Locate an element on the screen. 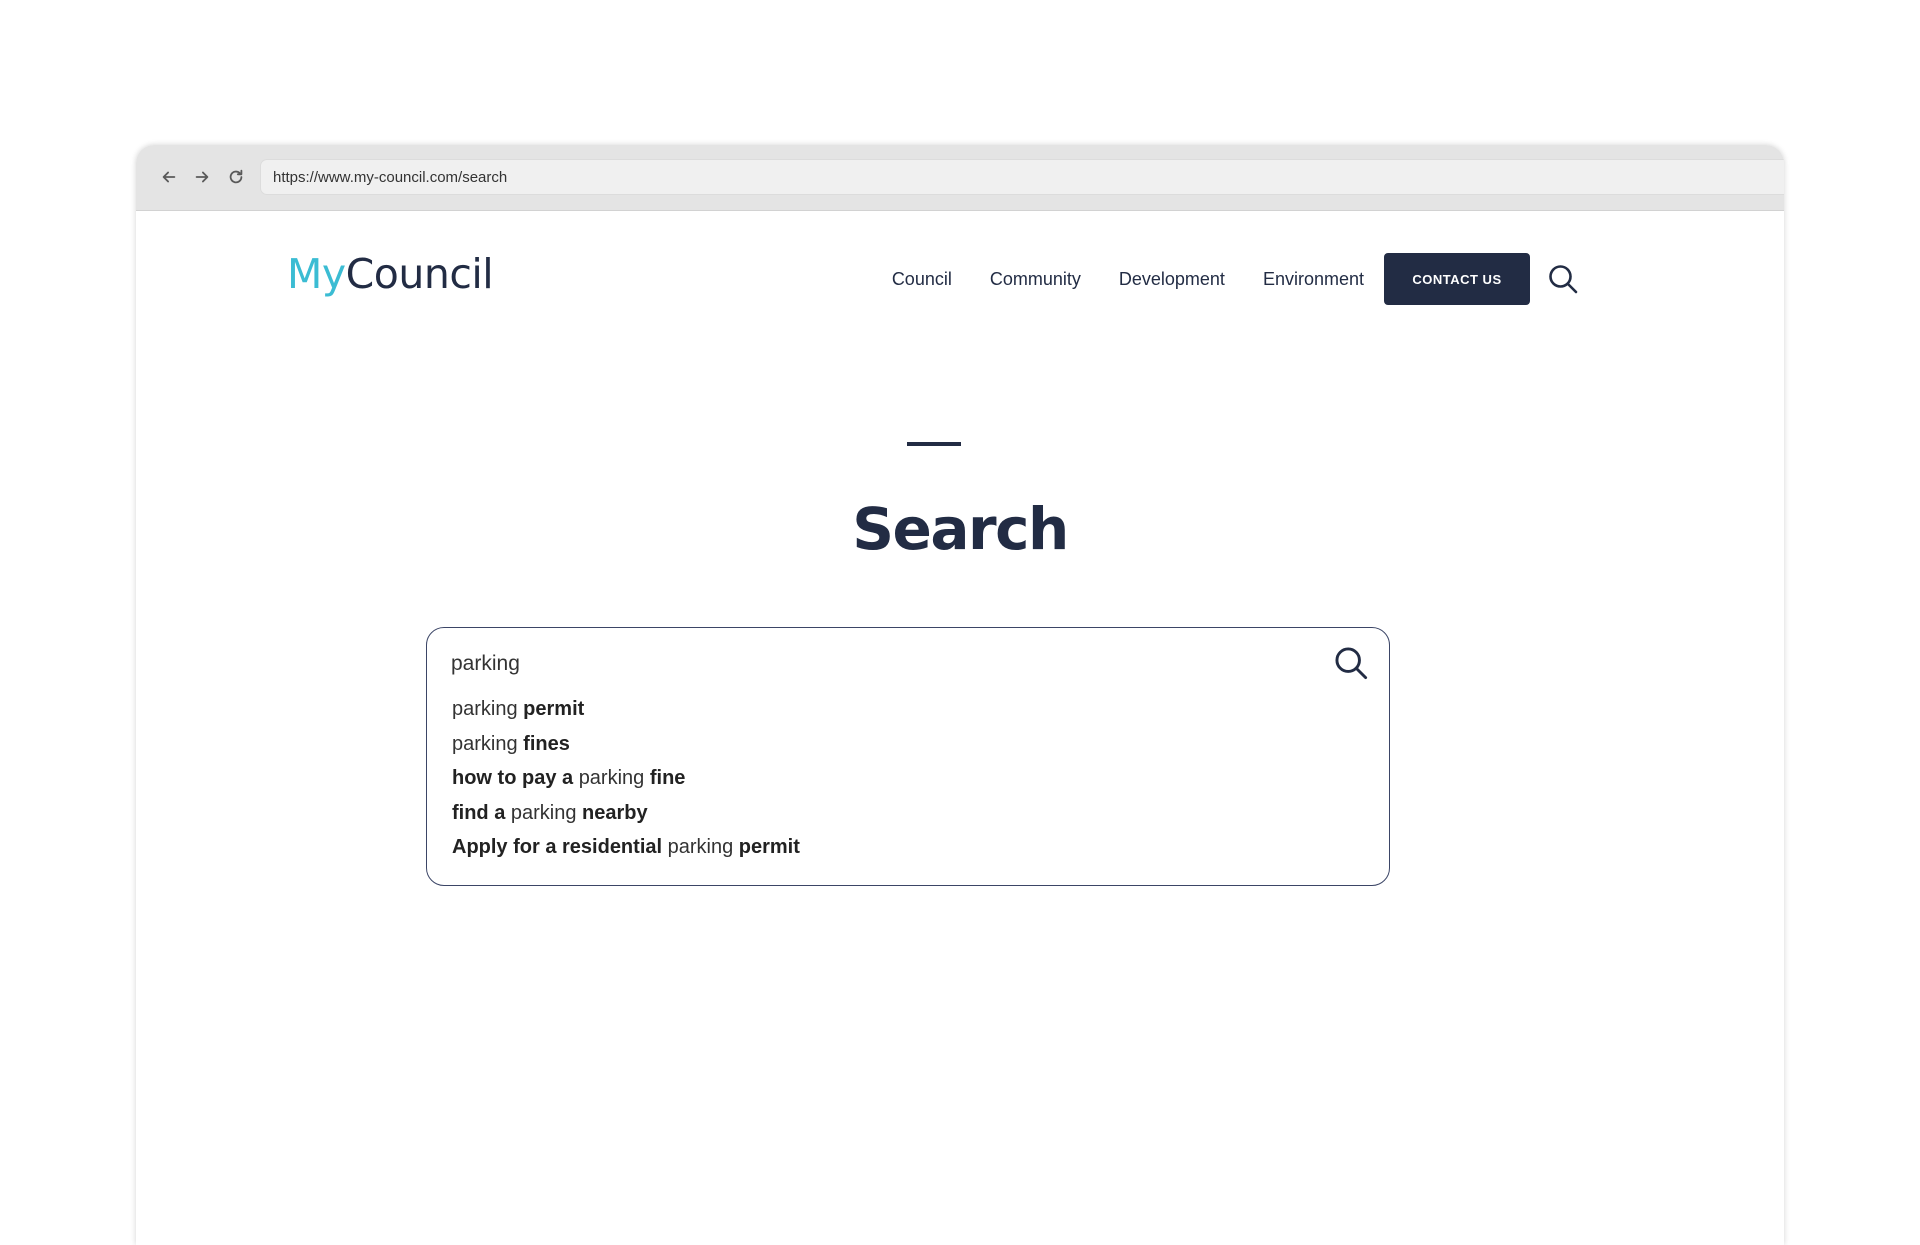 This screenshot has width=1920, height=1245. url-text: https://www.my-council.com/search is located at coordinates (390, 177).